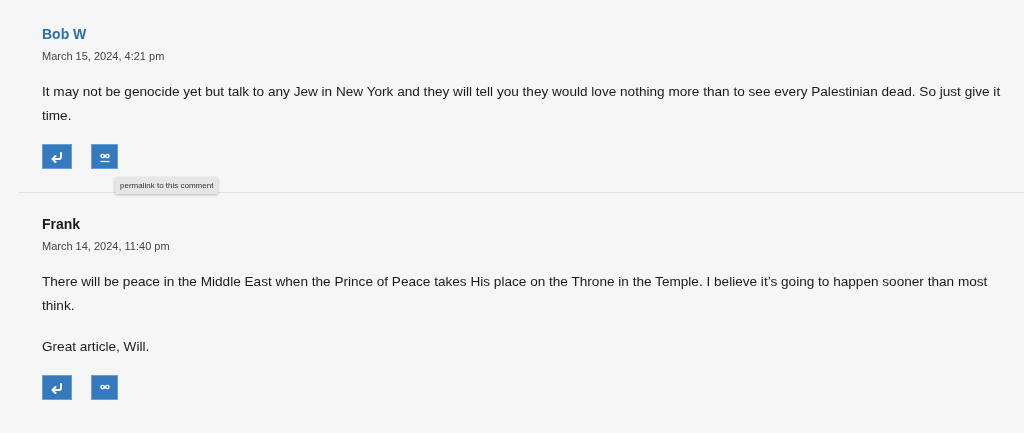  I want to click on comment-date: March 15, 2024, 4:21 pm, so click(104, 56).